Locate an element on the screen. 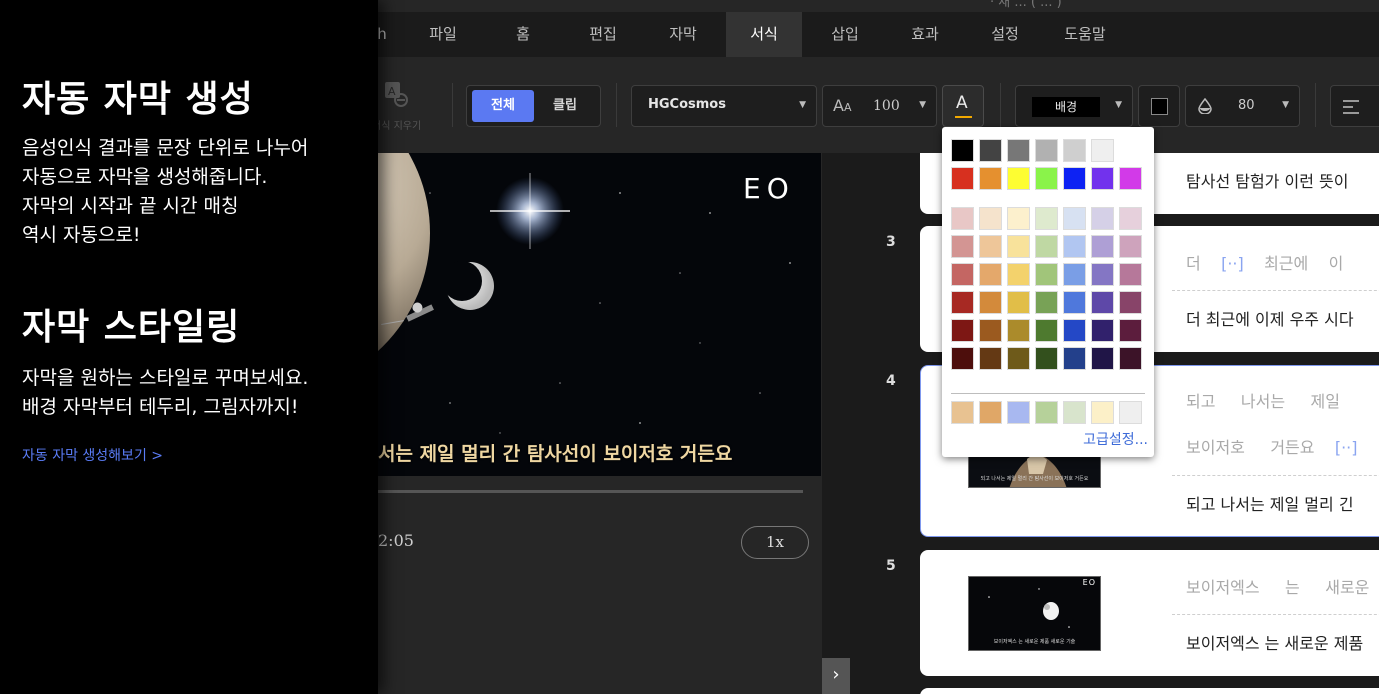 The height and width of the screenshot is (694, 1379). segment-word: 새로운 is located at coordinates (1347, 587).